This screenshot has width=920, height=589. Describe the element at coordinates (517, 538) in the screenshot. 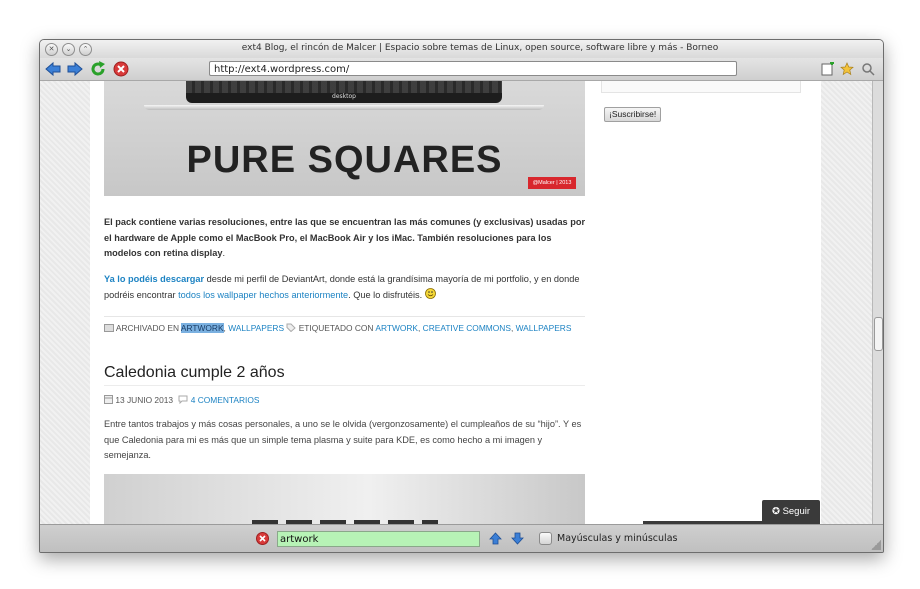

I see `find-next-icon` at that location.